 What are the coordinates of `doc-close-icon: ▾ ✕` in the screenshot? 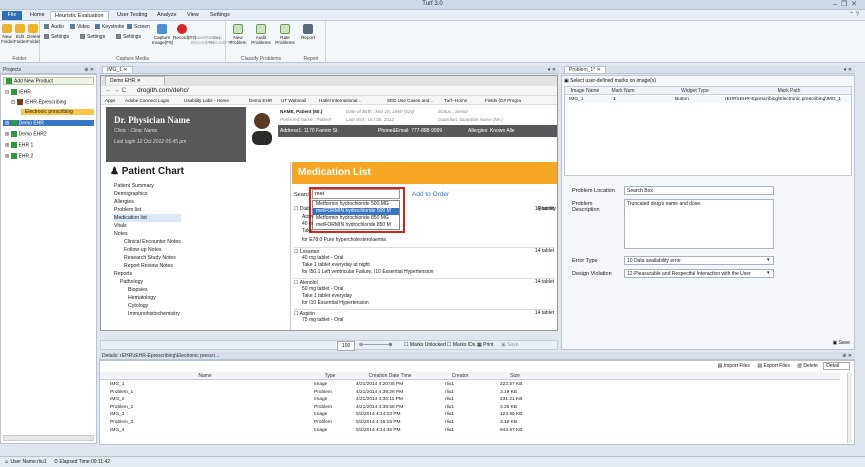 It's located at (552, 70).